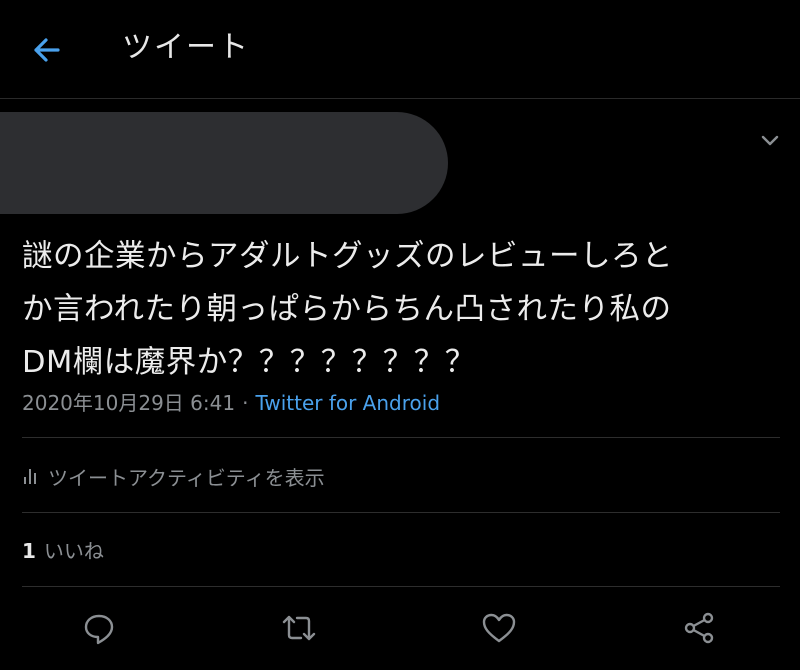 The width and height of the screenshot is (800, 670). I want to click on header-divider, so click(400, 98).